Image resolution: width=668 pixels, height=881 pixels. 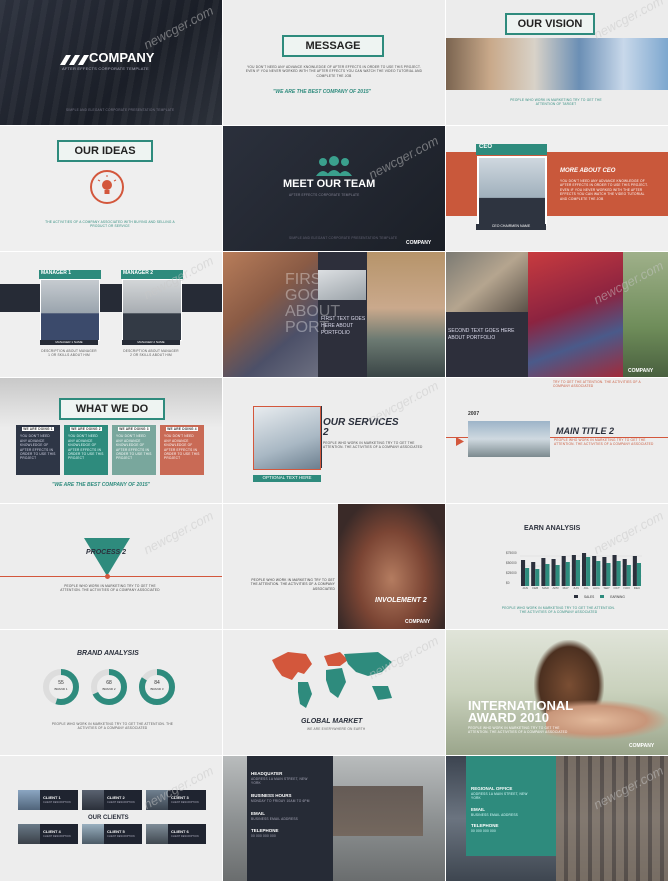 What do you see at coordinates (329, 184) in the screenshot?
I see `team-title: MEET OUR TEAM` at bounding box center [329, 184].